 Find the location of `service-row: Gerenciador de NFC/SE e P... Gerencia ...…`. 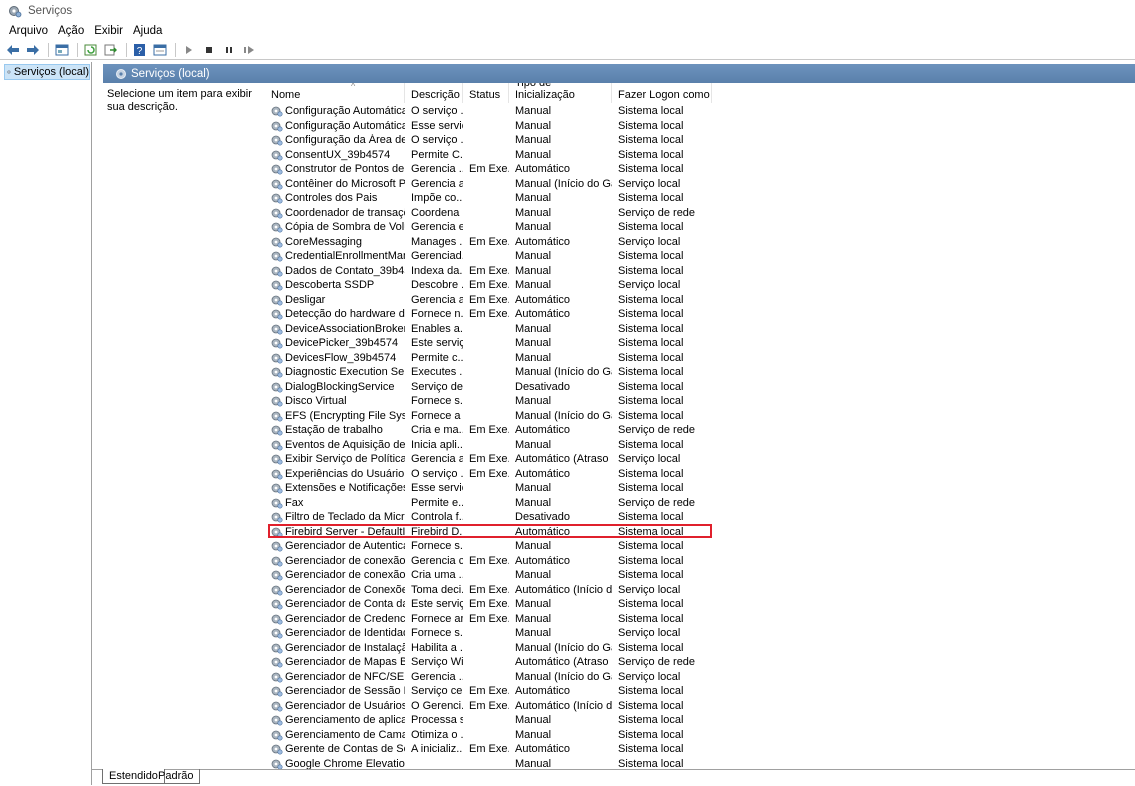

service-row: Gerenciador de NFC/SE e P... Gerencia ...… is located at coordinates (488, 677).